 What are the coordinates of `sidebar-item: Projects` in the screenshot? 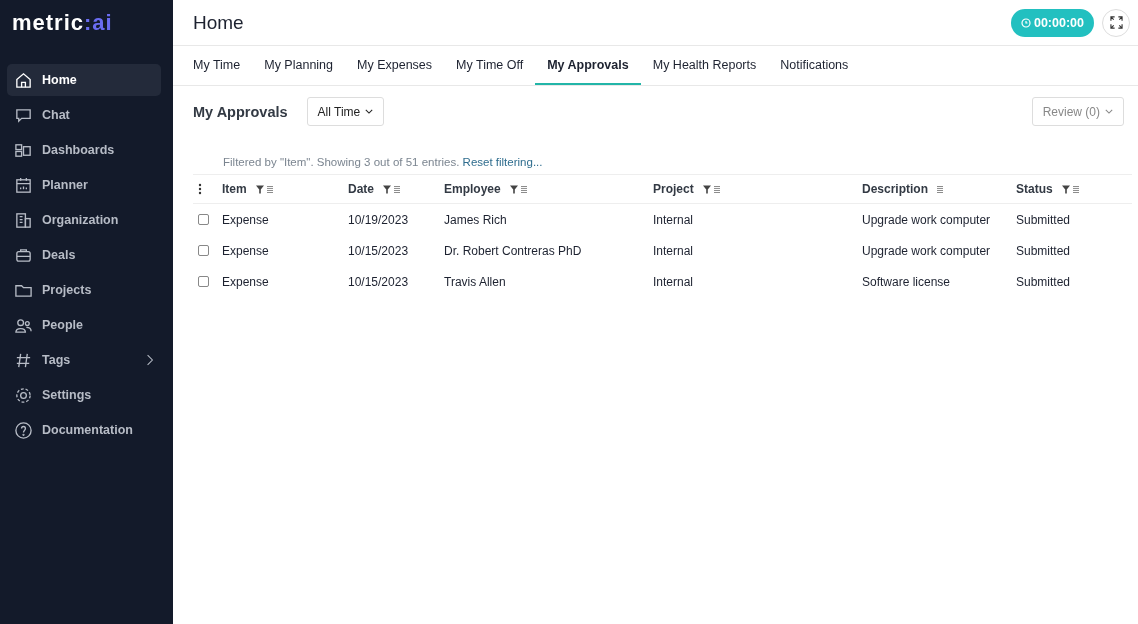 It's located at (84, 290).